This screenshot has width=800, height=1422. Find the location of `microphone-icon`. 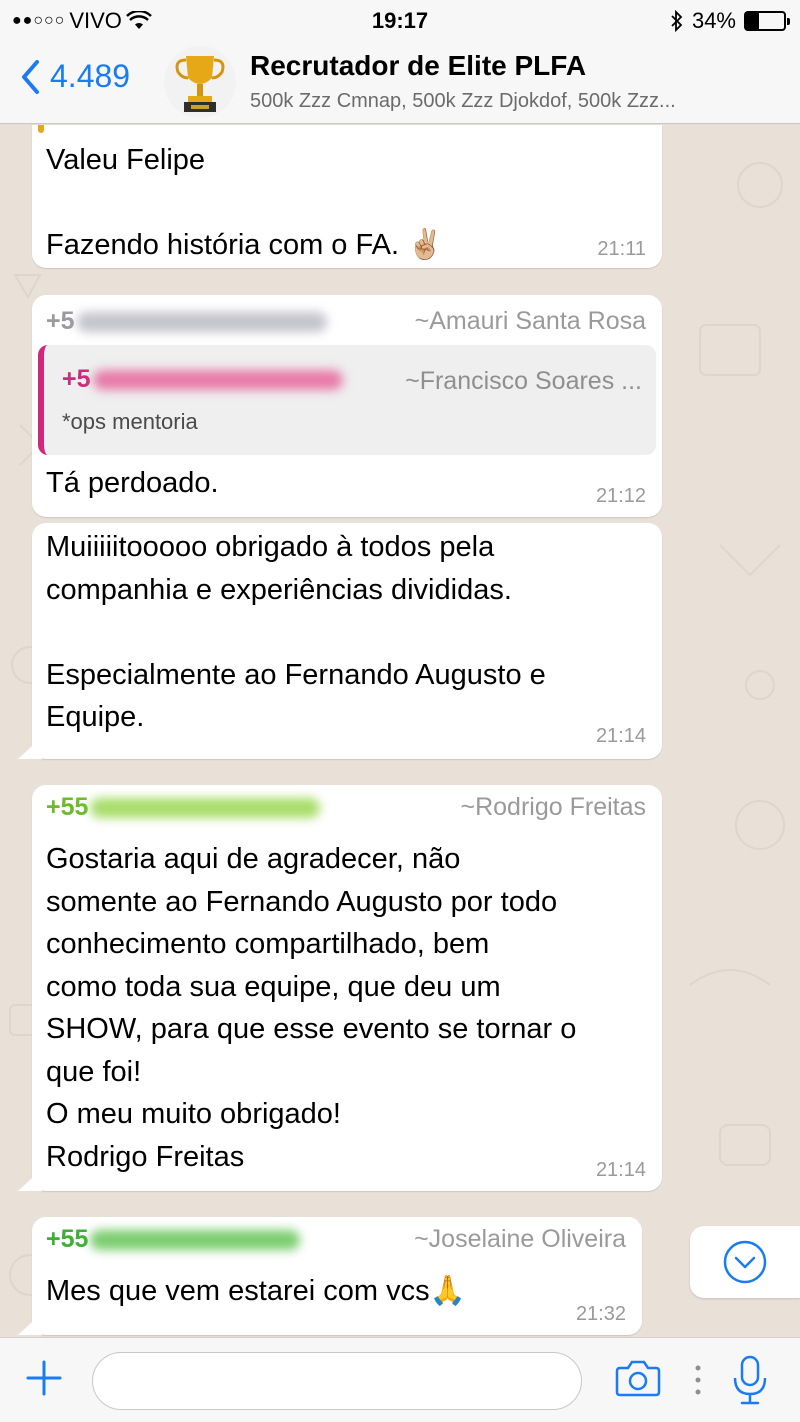

microphone-icon is located at coordinates (750, 1380).